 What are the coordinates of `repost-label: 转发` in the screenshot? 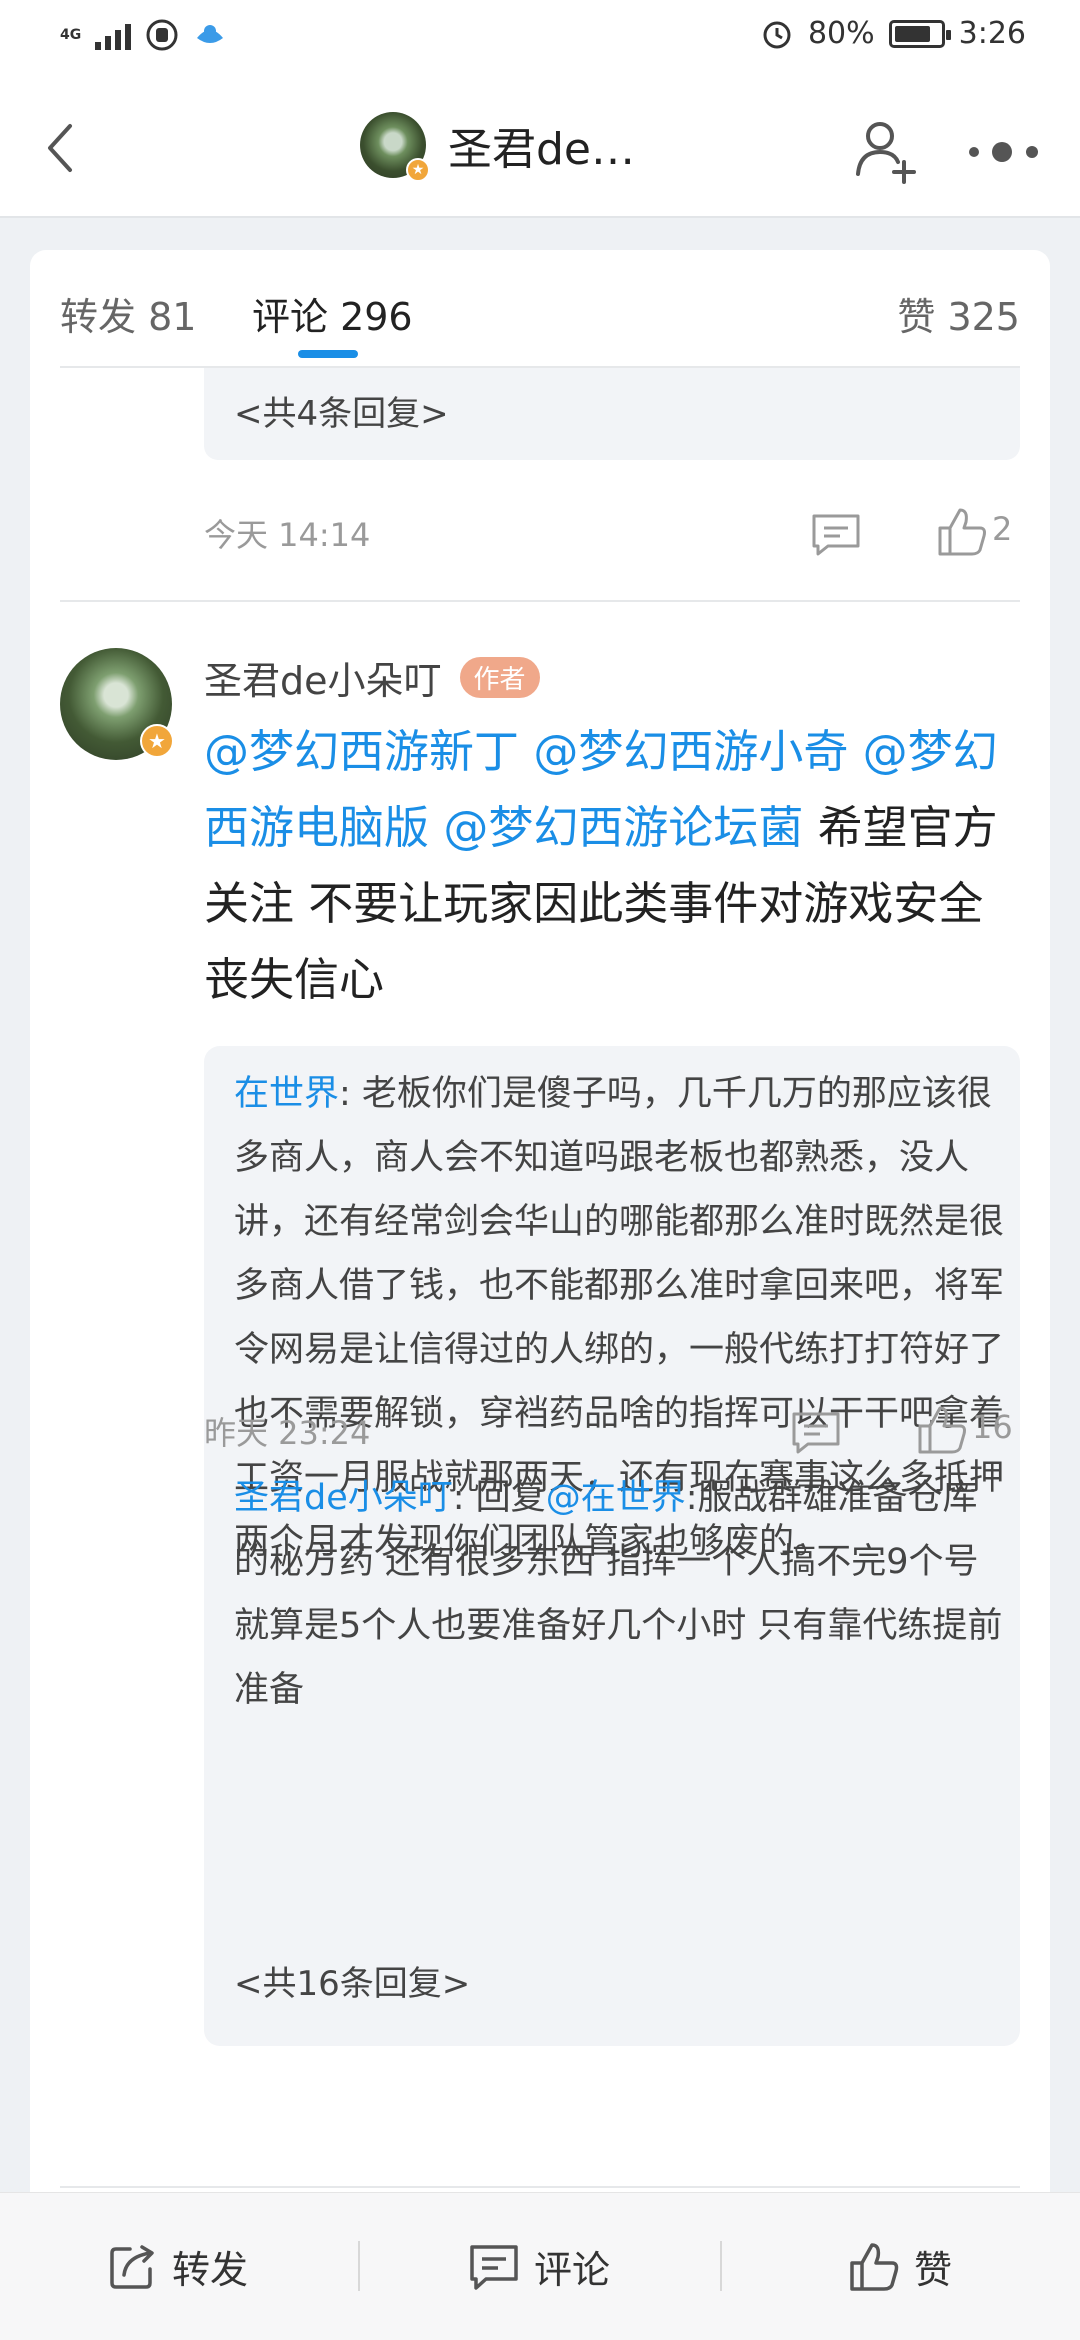 It's located at (210, 2270).